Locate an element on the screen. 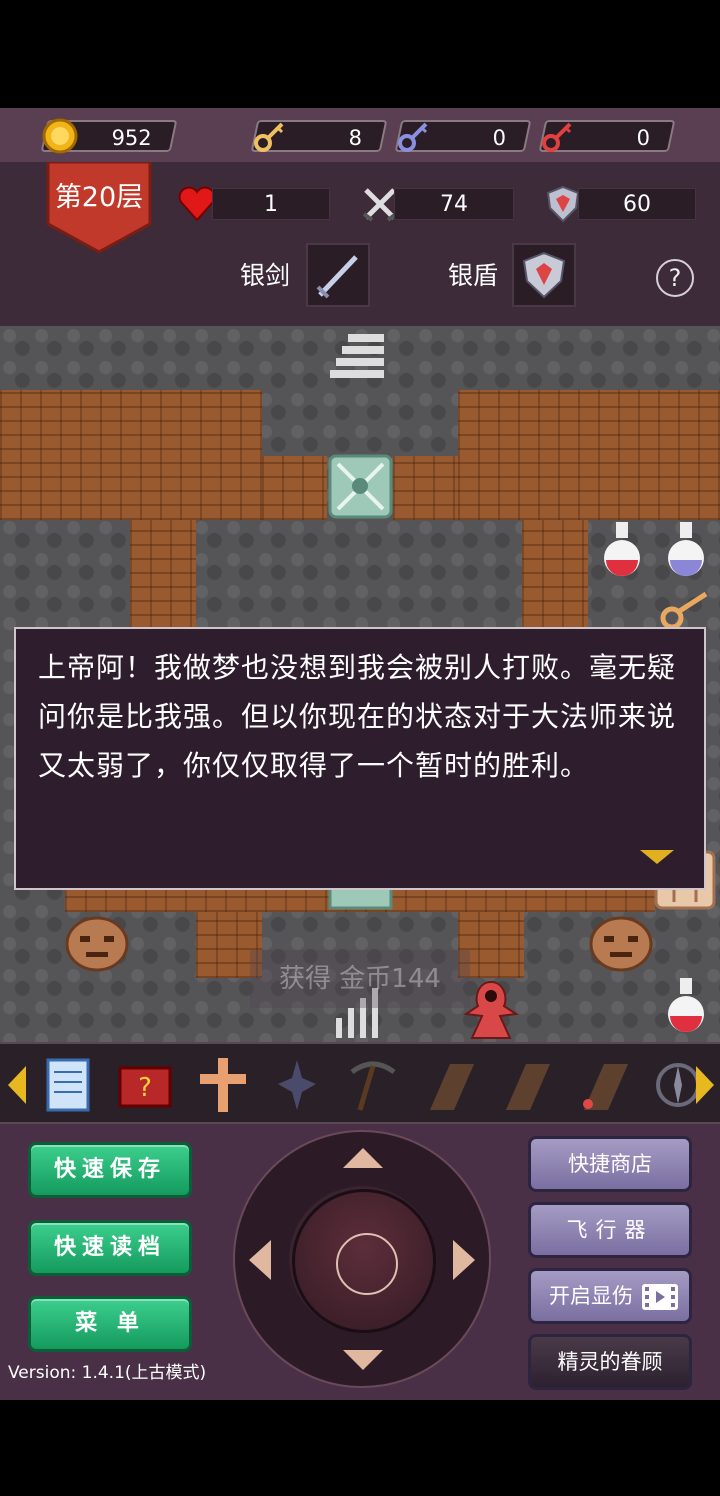 This screenshot has height=1496, width=720. gold-gain-toast: 获得 金币144 is located at coordinates (360, 979).